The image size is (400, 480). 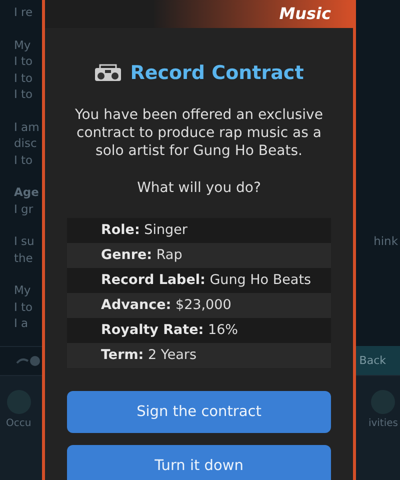 I want to click on background-text: I re, so click(x=23, y=12).